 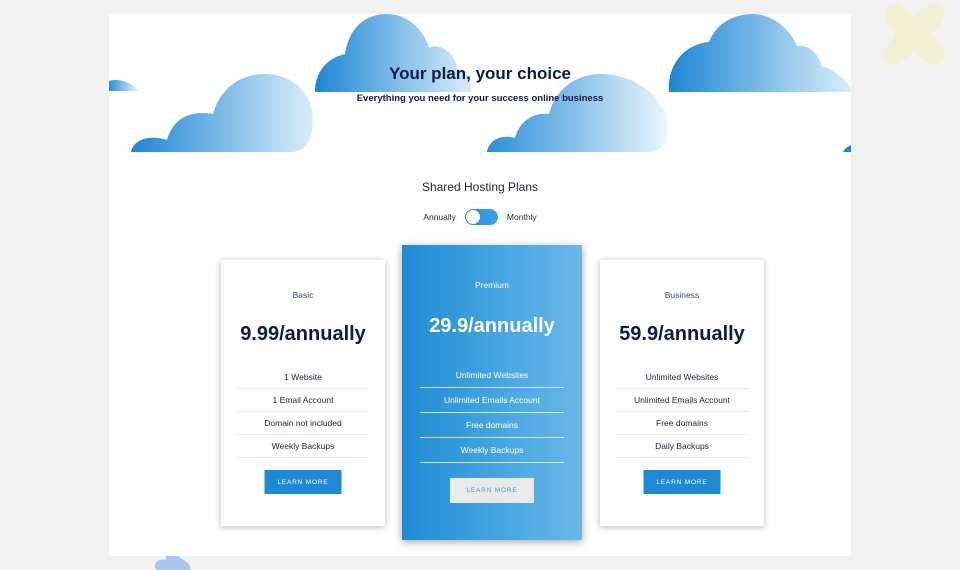 I want to click on monthly-label: Monthly, so click(x=522, y=217).